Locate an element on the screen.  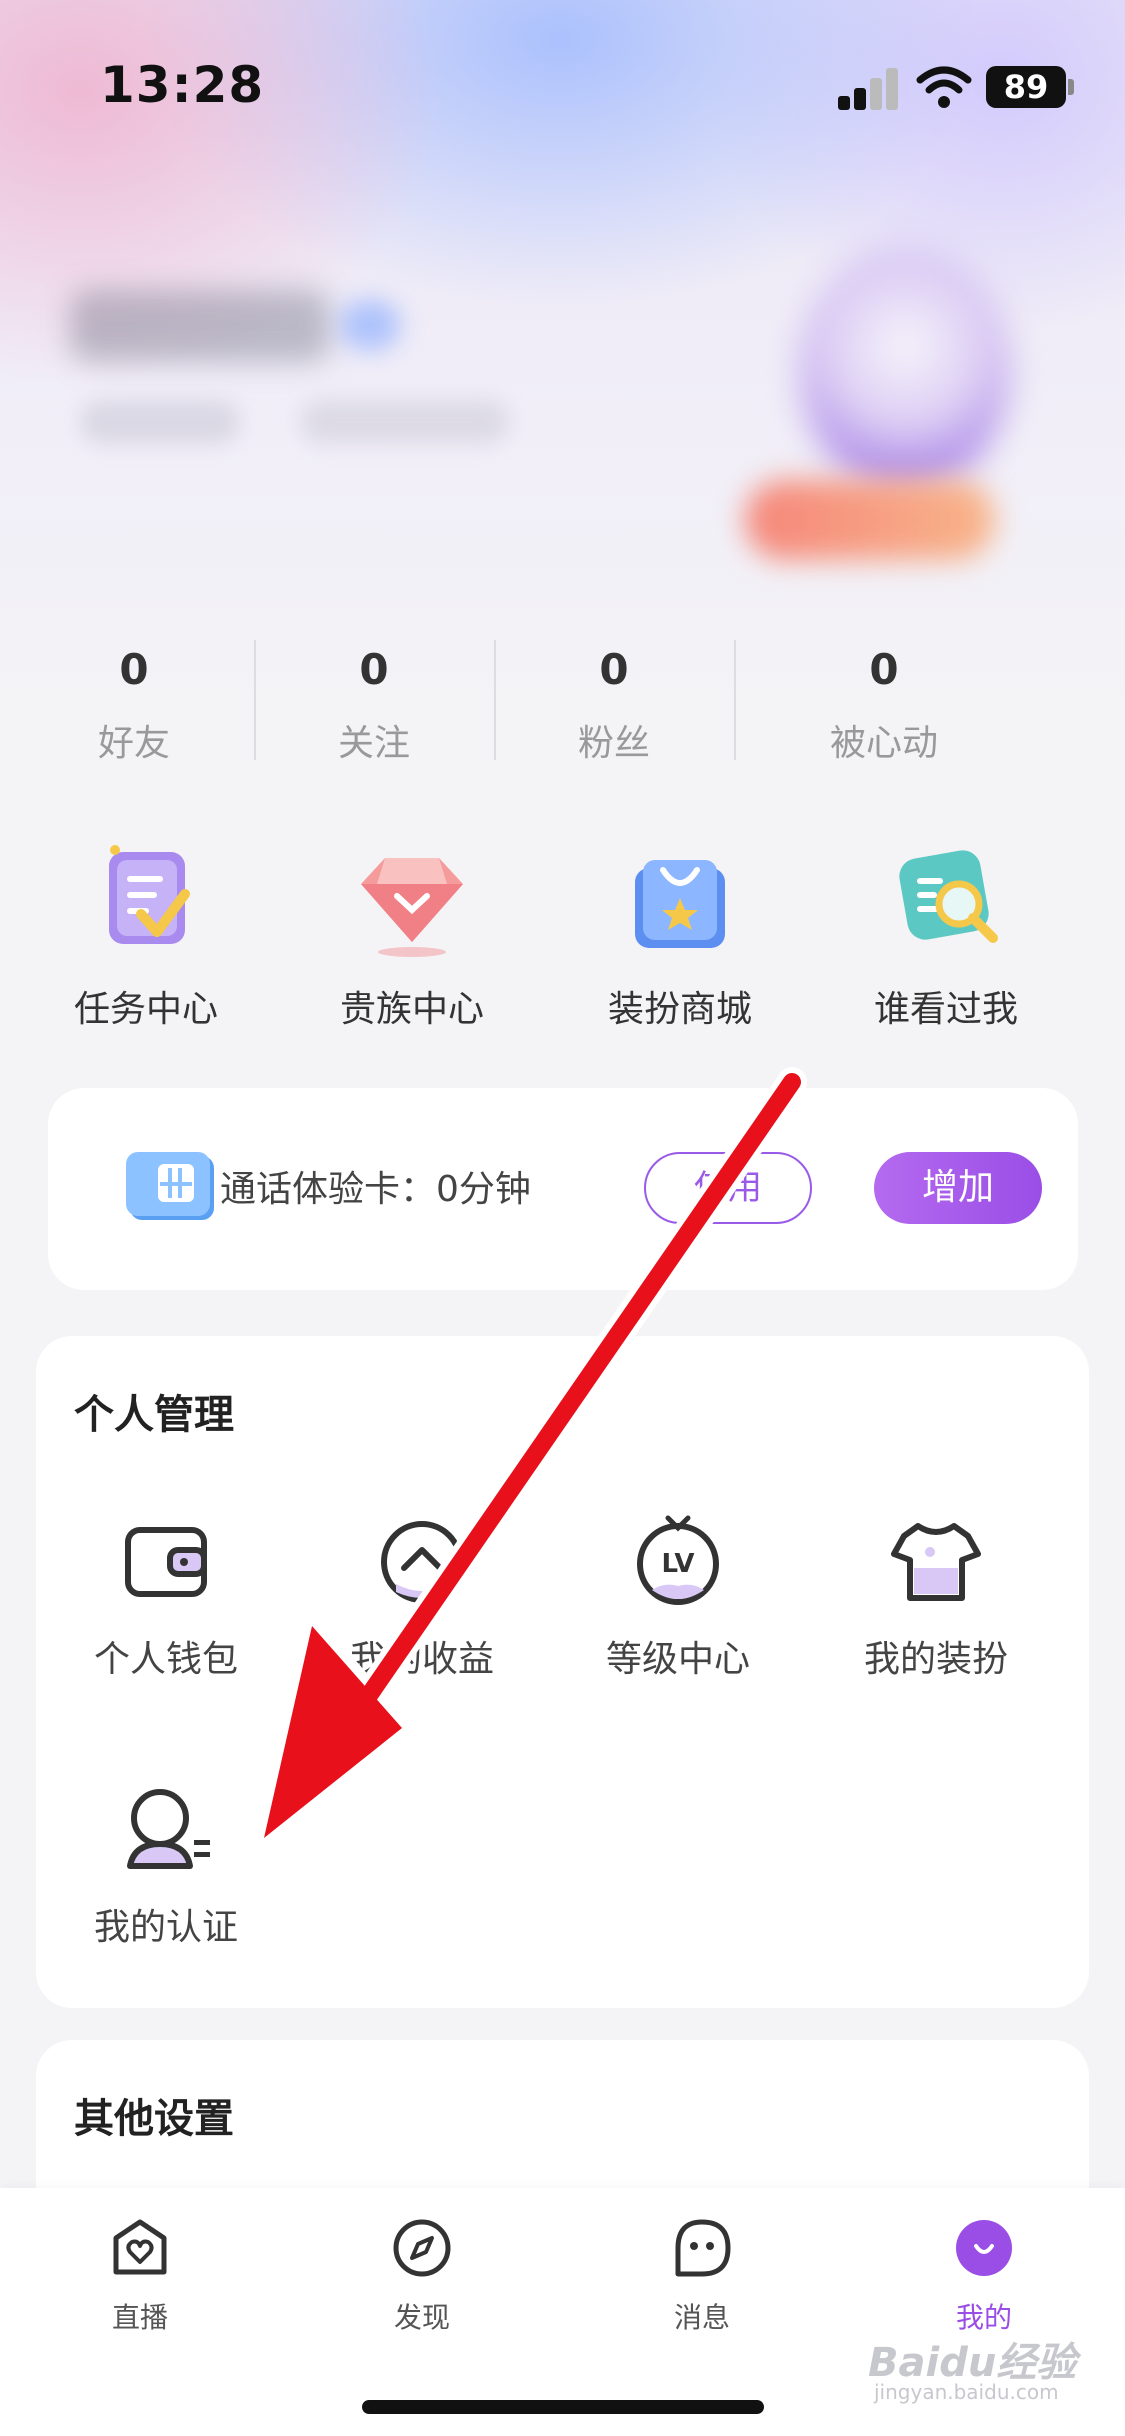
live-icon is located at coordinates (140, 2248).